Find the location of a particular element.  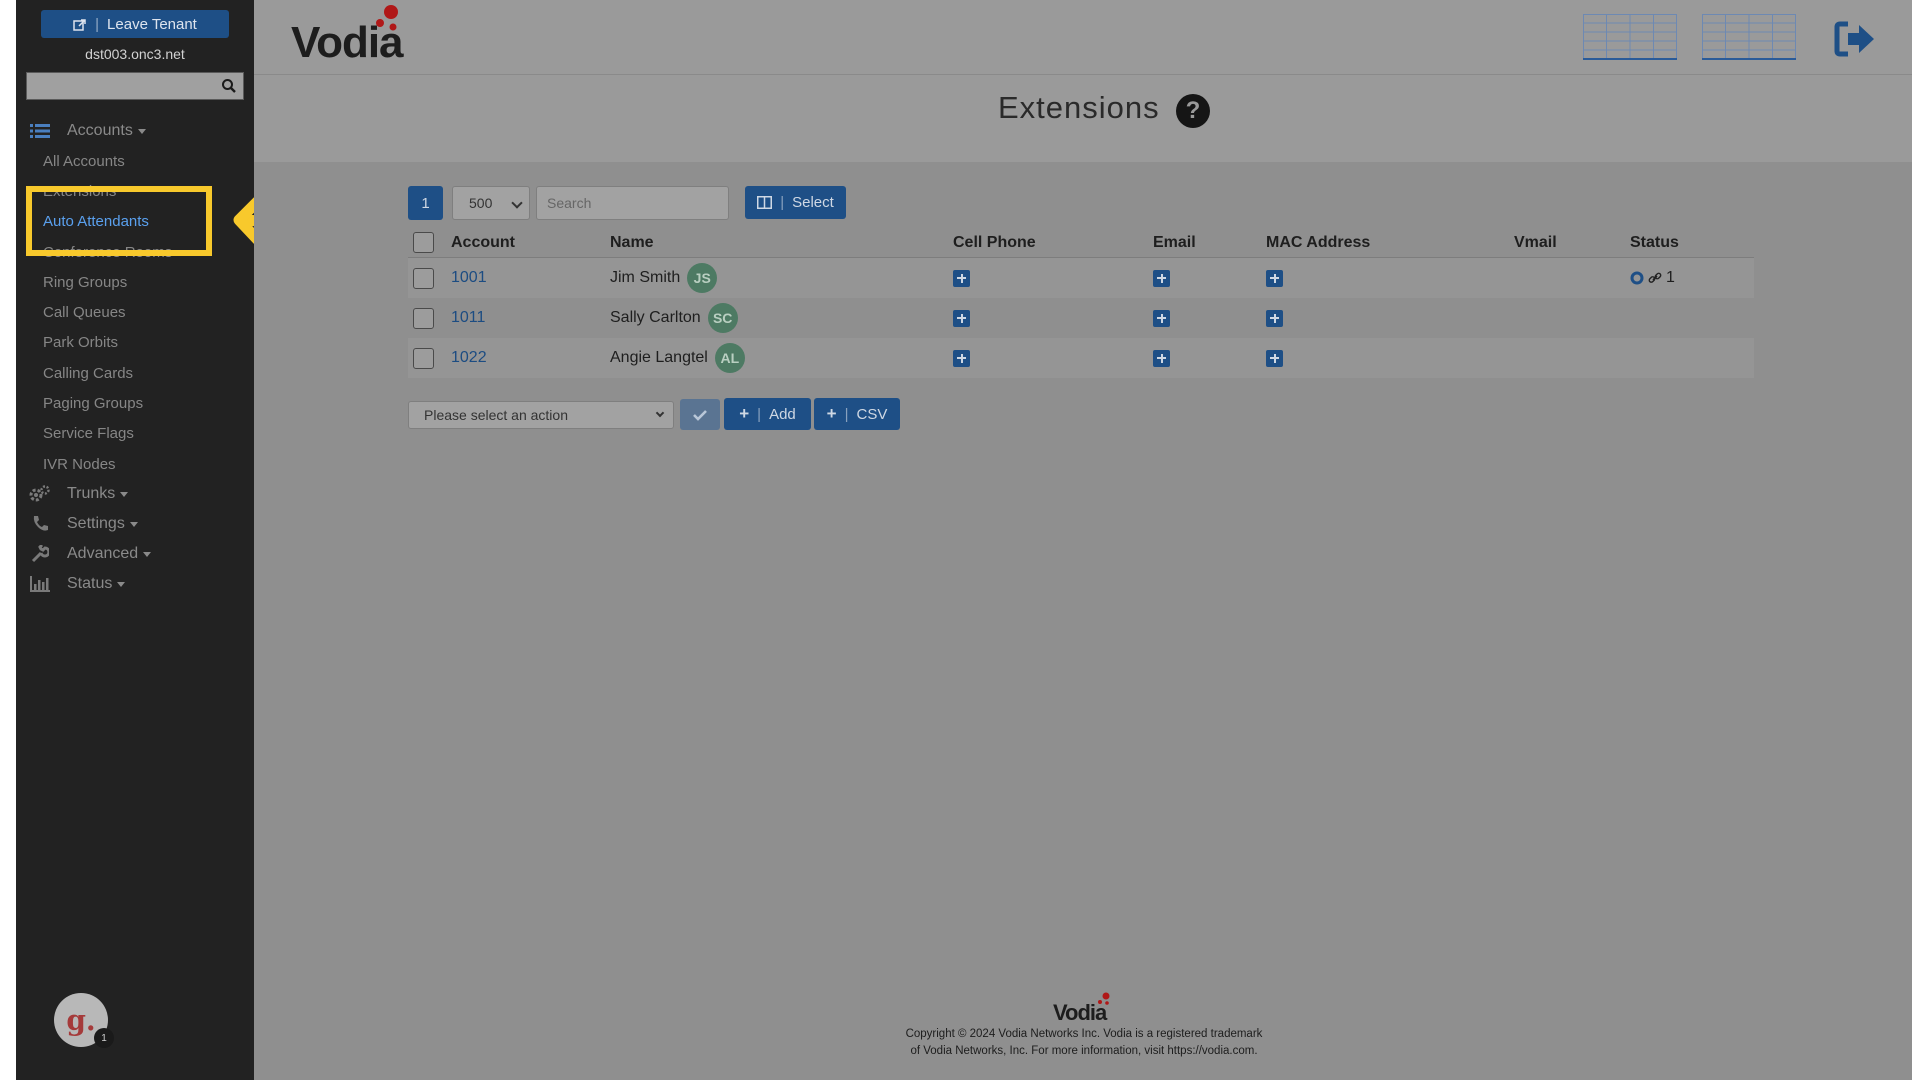

apply-action-button is located at coordinates (700, 414).